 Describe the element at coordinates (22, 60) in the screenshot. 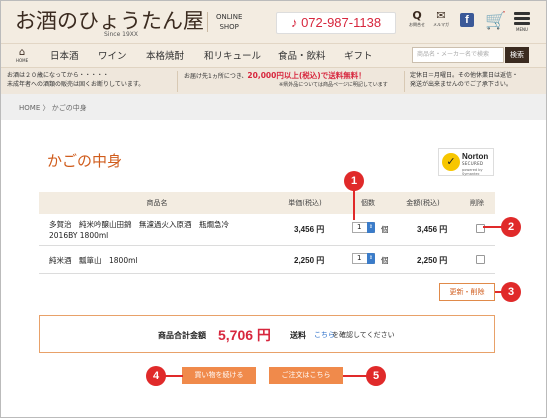

I see `home-label: HOME` at that location.